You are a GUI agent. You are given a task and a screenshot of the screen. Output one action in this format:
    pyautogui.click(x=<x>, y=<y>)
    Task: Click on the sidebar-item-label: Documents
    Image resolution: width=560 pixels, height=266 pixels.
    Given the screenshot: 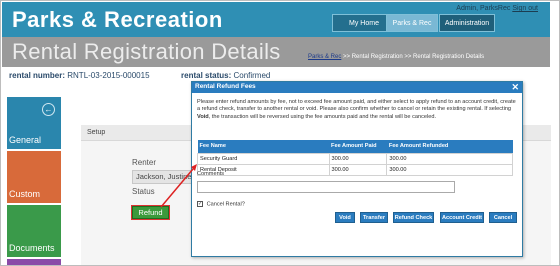 What is the action you would take?
    pyautogui.click(x=32, y=248)
    